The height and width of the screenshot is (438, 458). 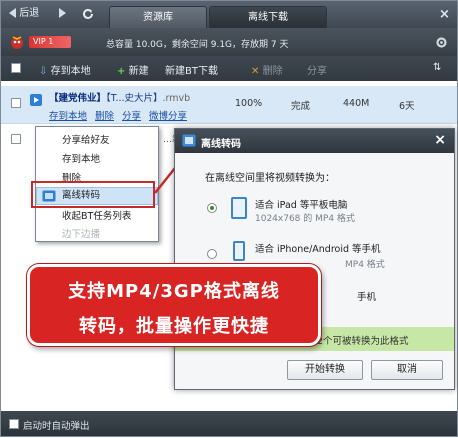 What do you see at coordinates (365, 265) in the screenshot?
I see `option-sublabel: MP4 格式` at bounding box center [365, 265].